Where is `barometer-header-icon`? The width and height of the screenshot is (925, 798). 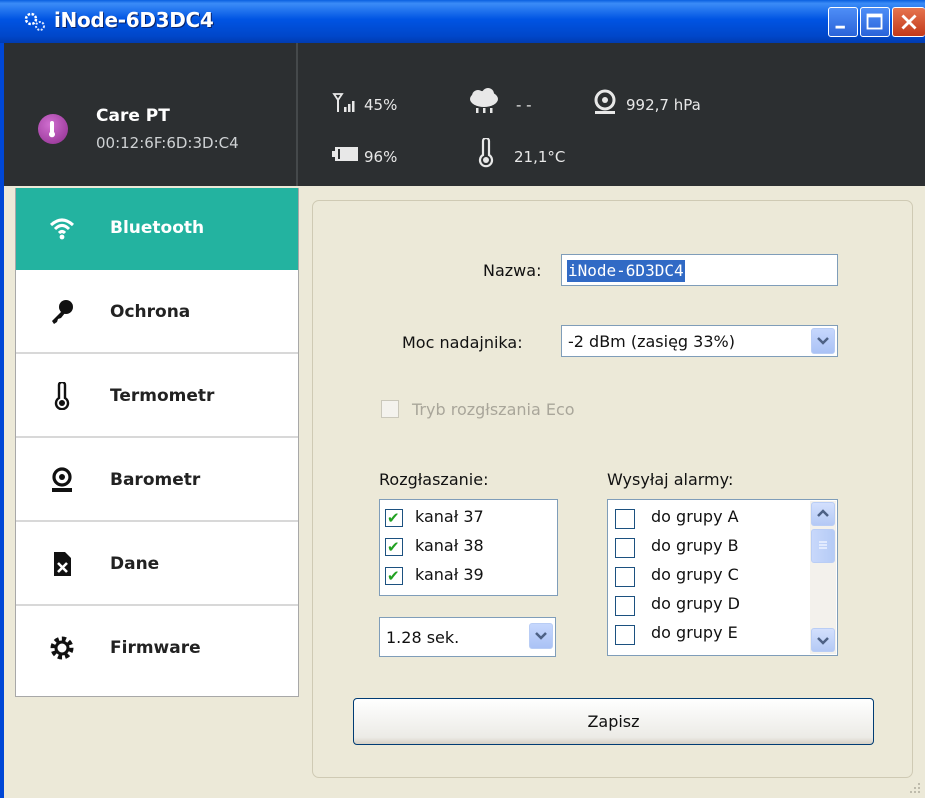
barometer-header-icon is located at coordinates (605, 101).